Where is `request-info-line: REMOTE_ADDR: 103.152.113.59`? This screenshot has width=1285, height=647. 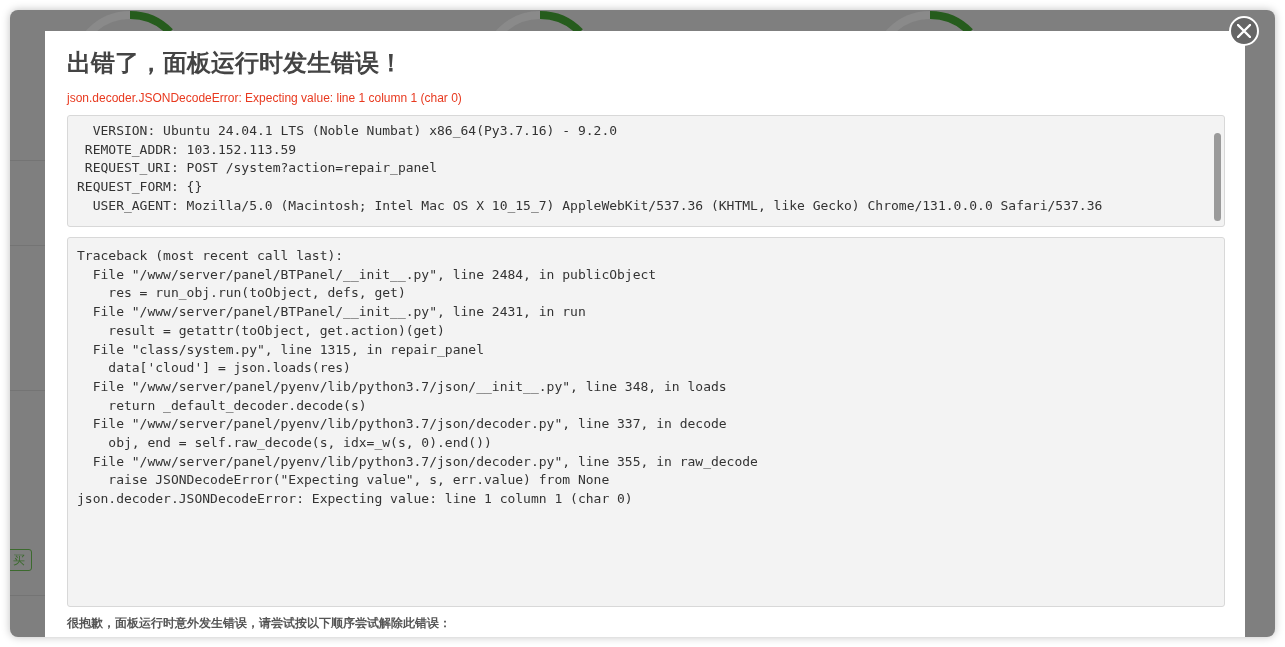
request-info-line: REMOTE_ADDR: 103.152.113.59 is located at coordinates (190, 149).